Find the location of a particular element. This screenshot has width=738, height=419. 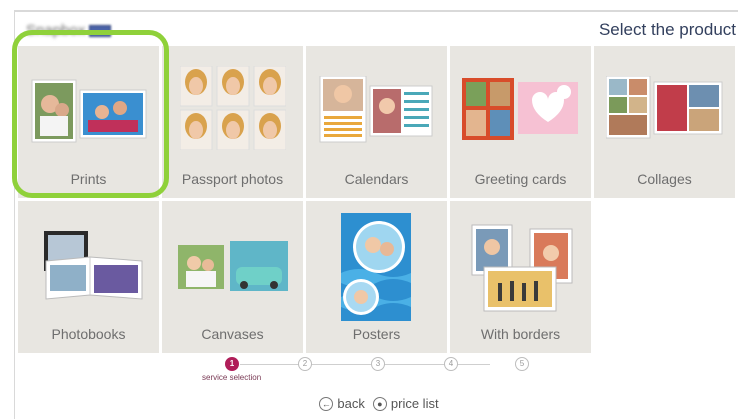

product-tile-calendars: Calendars is located at coordinates (376, 122).